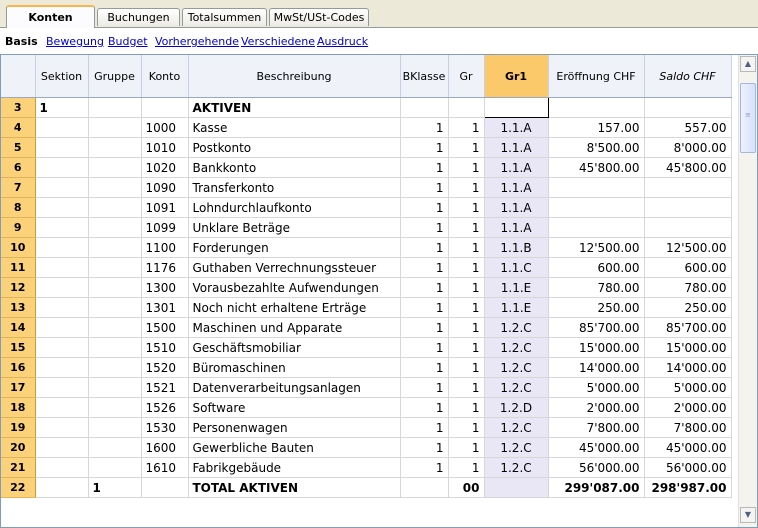 This screenshot has width=758, height=528. I want to click on table-row: 4 1000 Kasse 1 1 1.1.A 157.00 557.00, so click(366, 127).